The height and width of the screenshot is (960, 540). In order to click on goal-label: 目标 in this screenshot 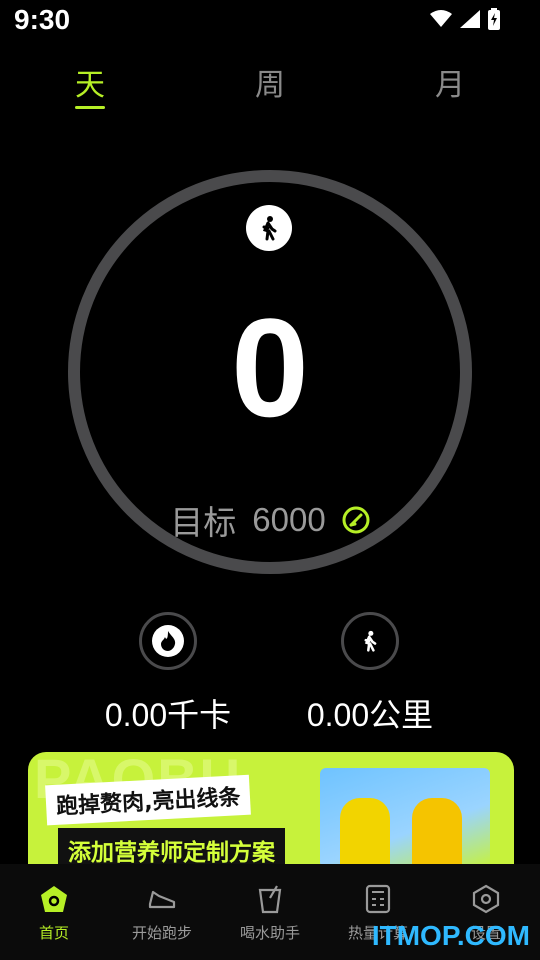, I will do `click(203, 522)`.